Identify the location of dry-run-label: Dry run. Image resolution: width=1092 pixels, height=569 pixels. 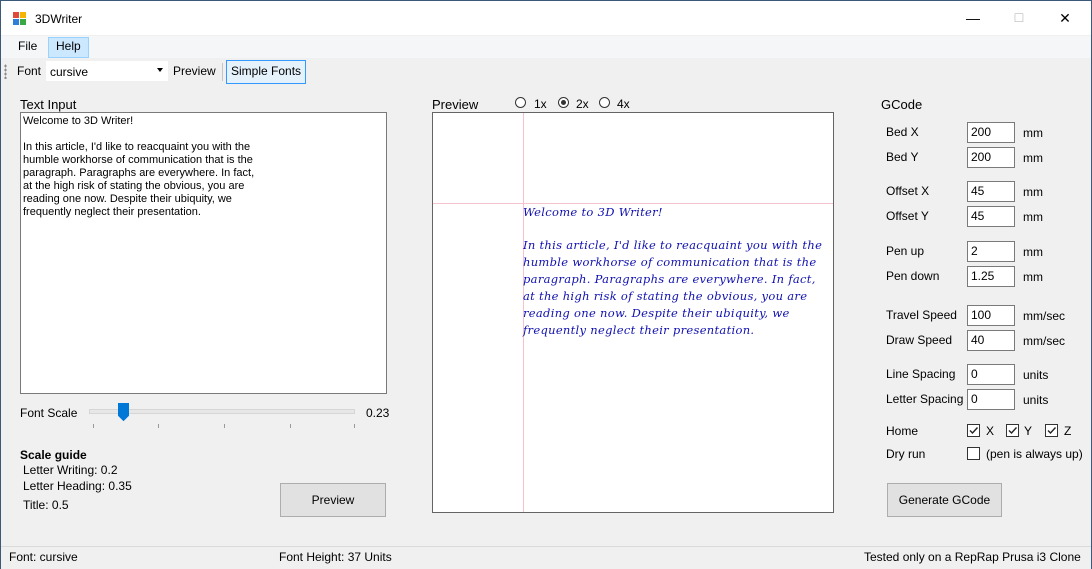
(906, 454).